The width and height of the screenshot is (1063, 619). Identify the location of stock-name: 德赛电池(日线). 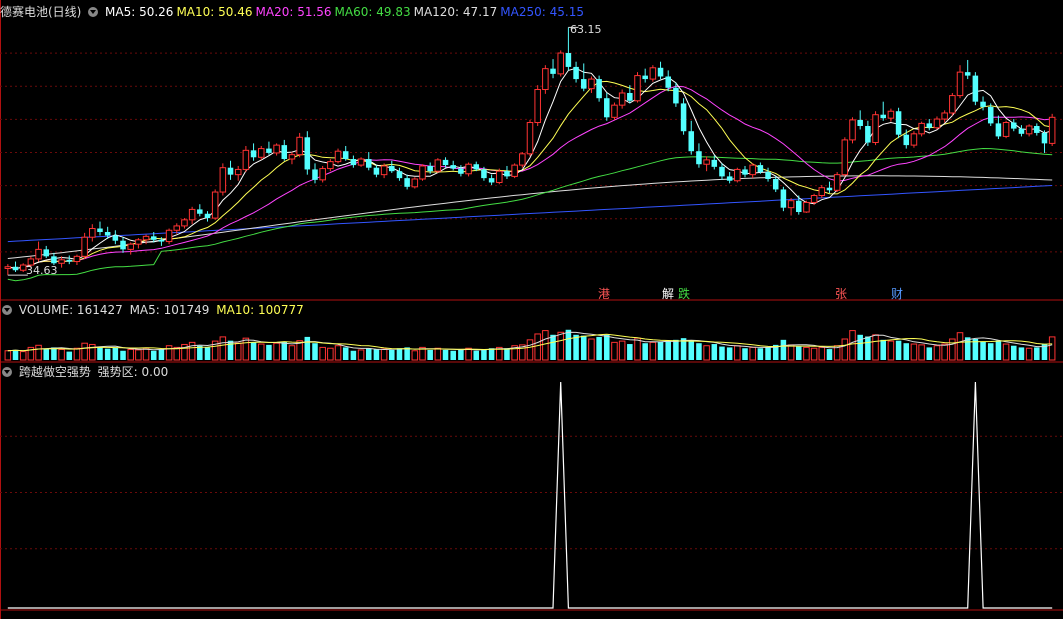
(40, 12).